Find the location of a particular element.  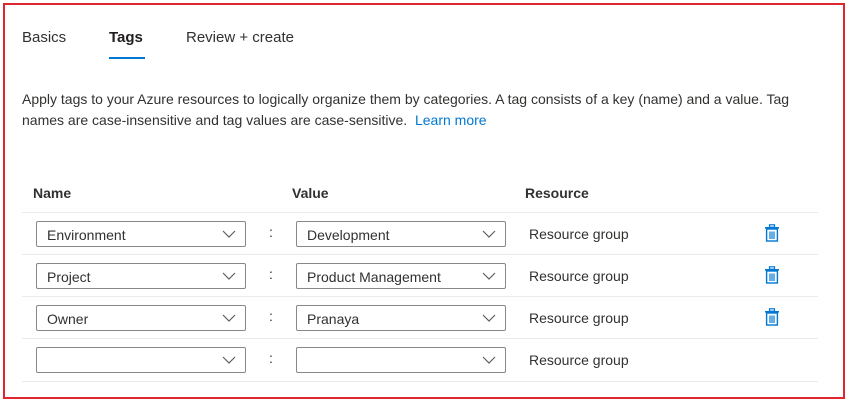

tab-basics: Basics is located at coordinates (44, 37).